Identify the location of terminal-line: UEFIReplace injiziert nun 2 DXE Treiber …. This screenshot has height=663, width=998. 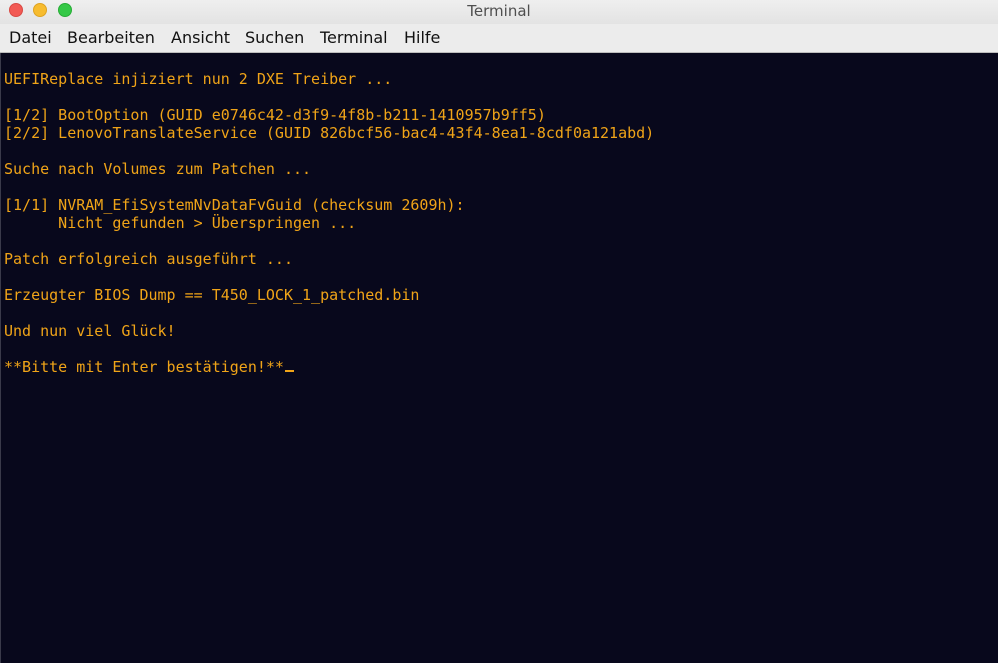
(198, 79).